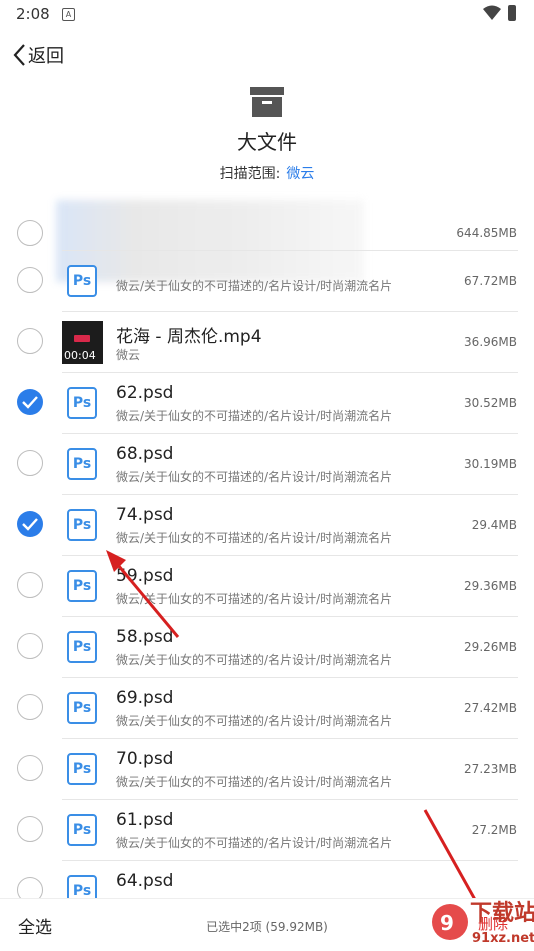 The height and width of the screenshot is (951, 534). I want to click on file-name: 68.psd, so click(145, 454).